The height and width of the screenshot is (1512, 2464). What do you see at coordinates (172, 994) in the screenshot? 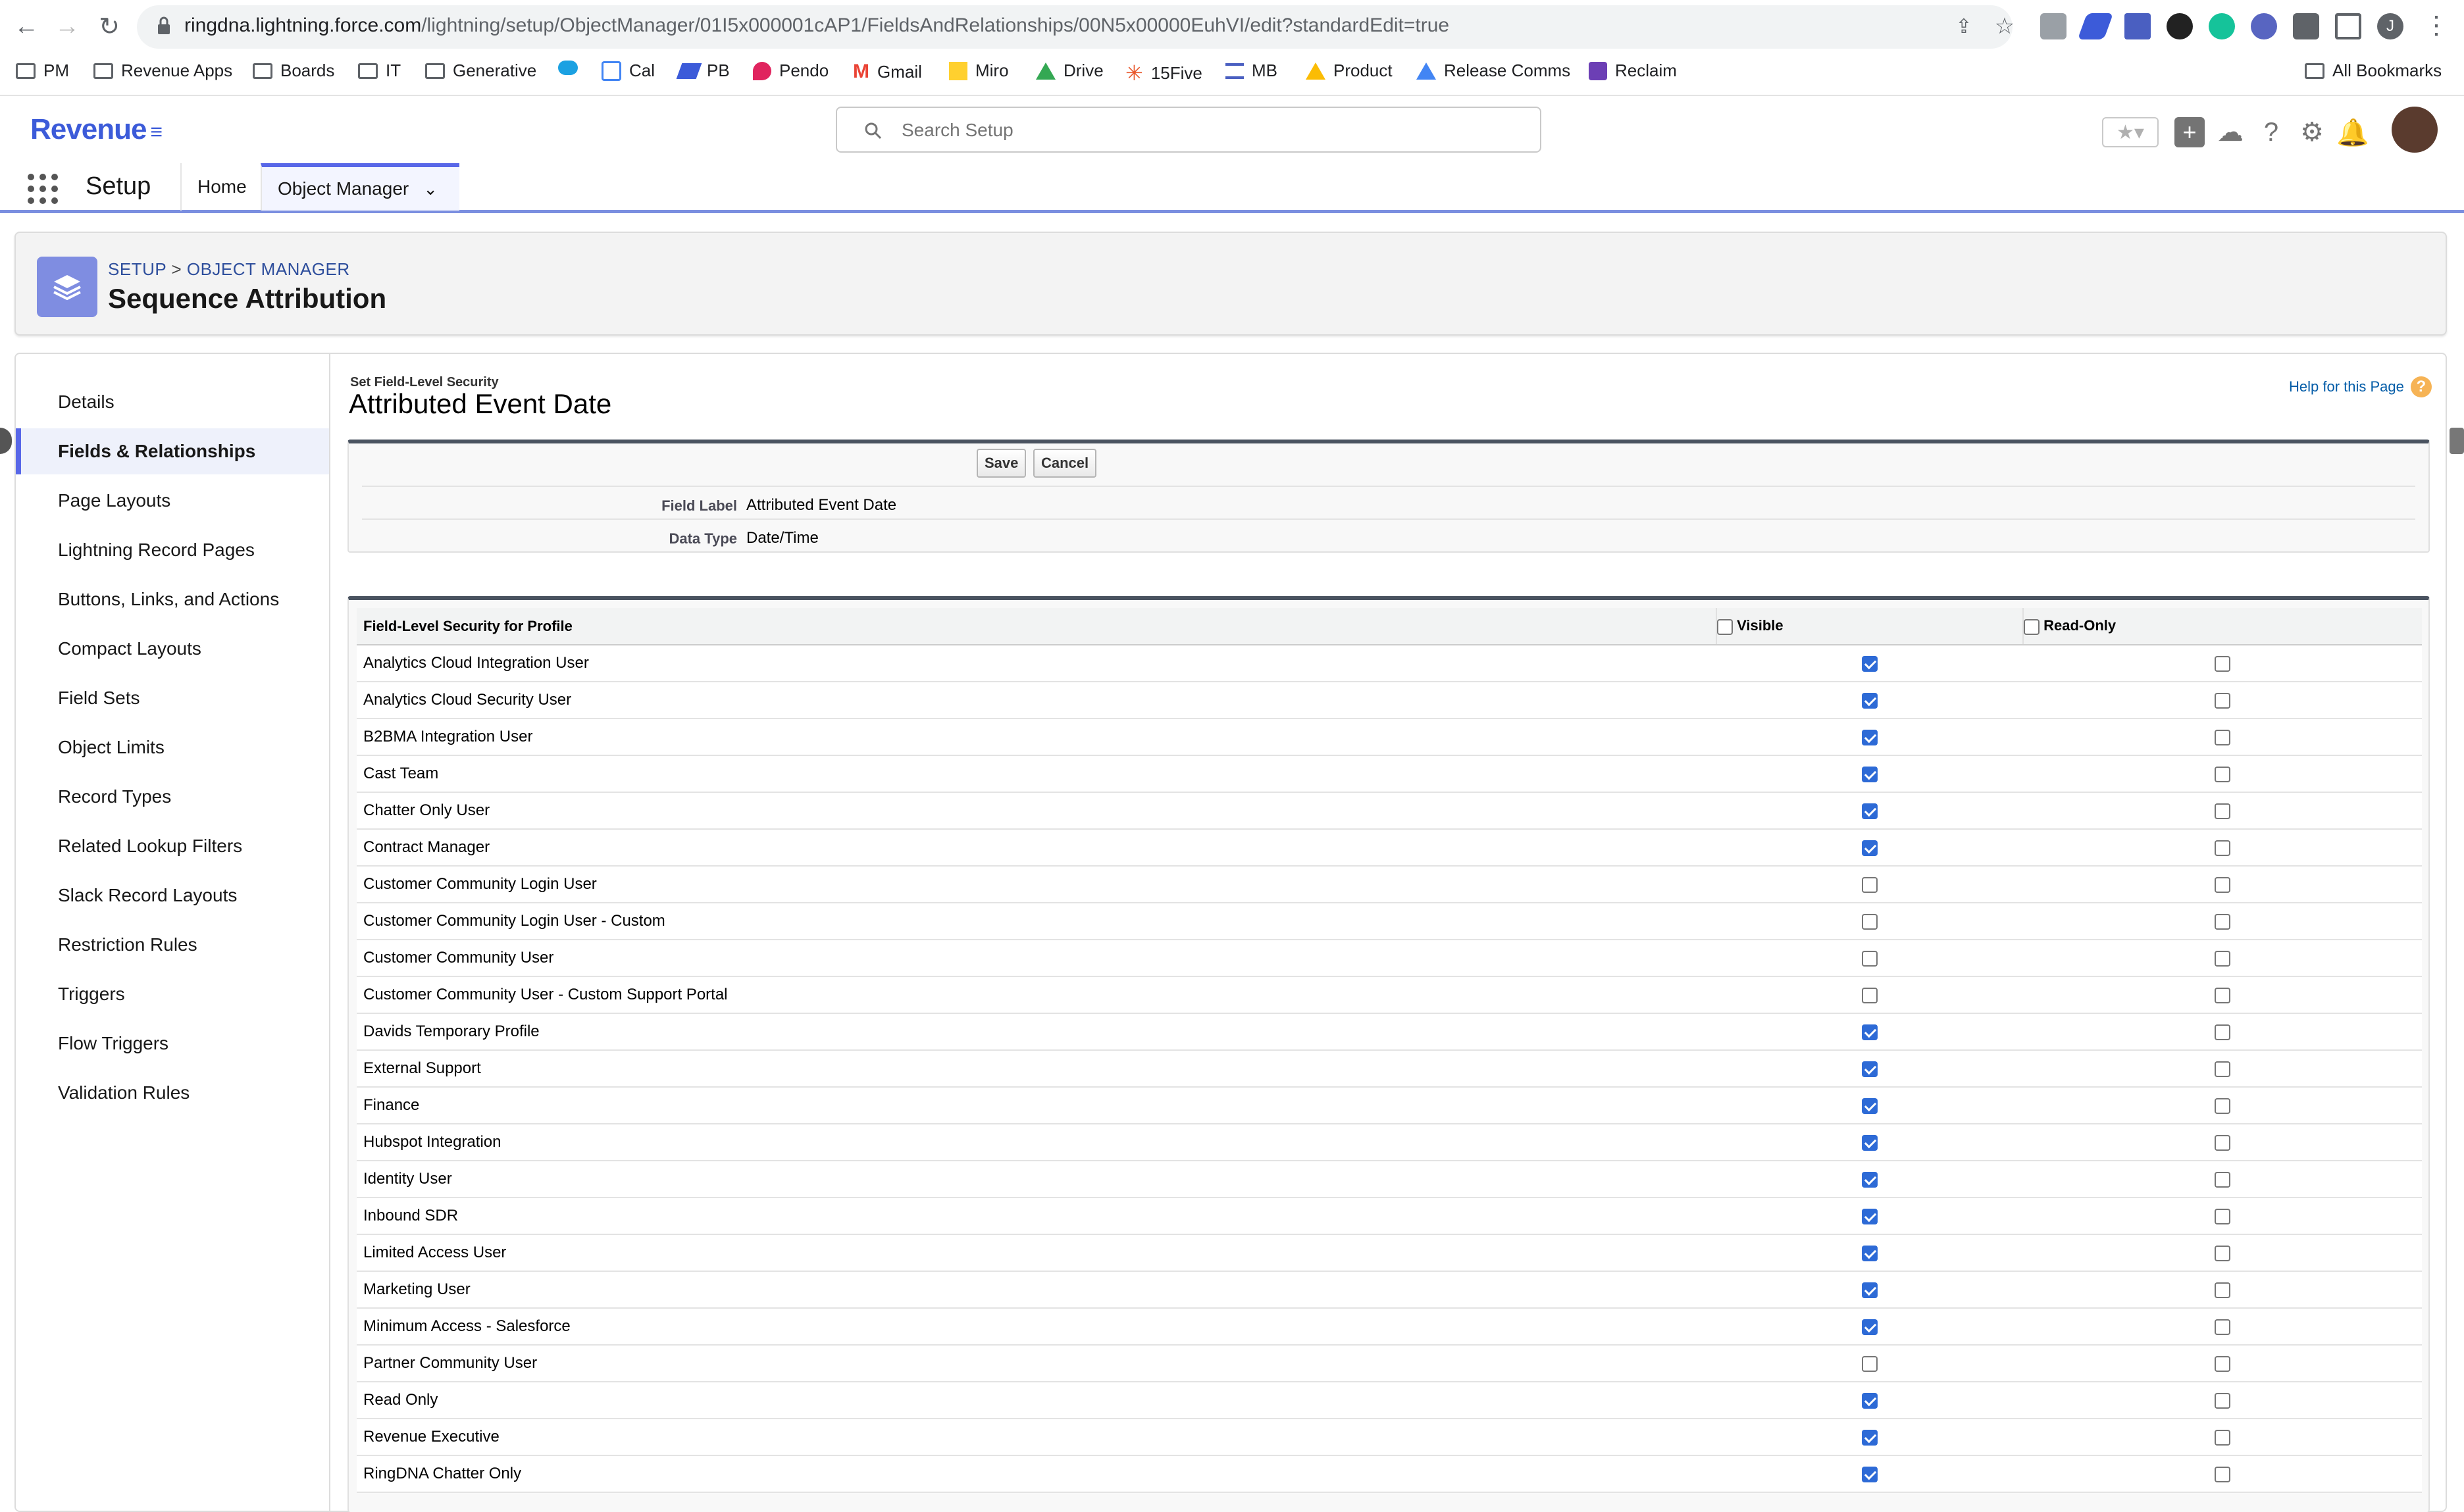
I see `sidebar-item-triggers: Triggers` at bounding box center [172, 994].